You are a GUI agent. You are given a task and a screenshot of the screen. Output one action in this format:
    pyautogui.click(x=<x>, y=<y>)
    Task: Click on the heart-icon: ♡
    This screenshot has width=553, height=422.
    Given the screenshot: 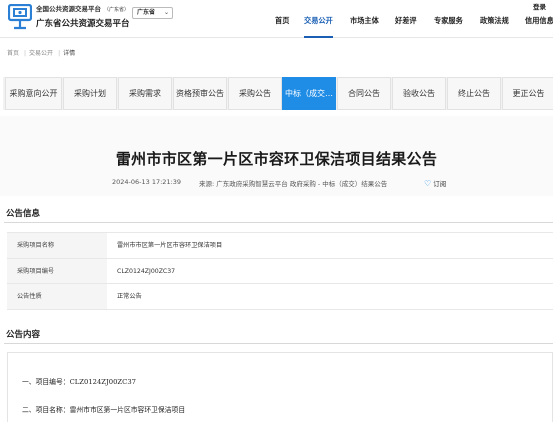 What is the action you would take?
    pyautogui.click(x=428, y=183)
    